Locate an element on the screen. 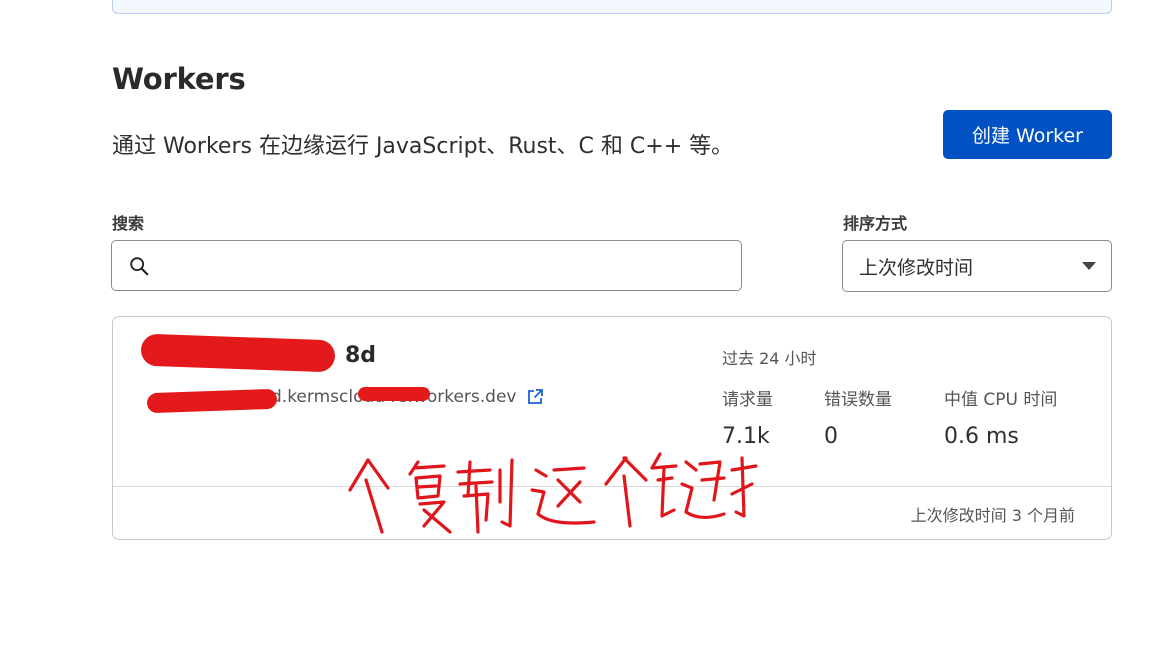  search-field is located at coordinates (426, 265).